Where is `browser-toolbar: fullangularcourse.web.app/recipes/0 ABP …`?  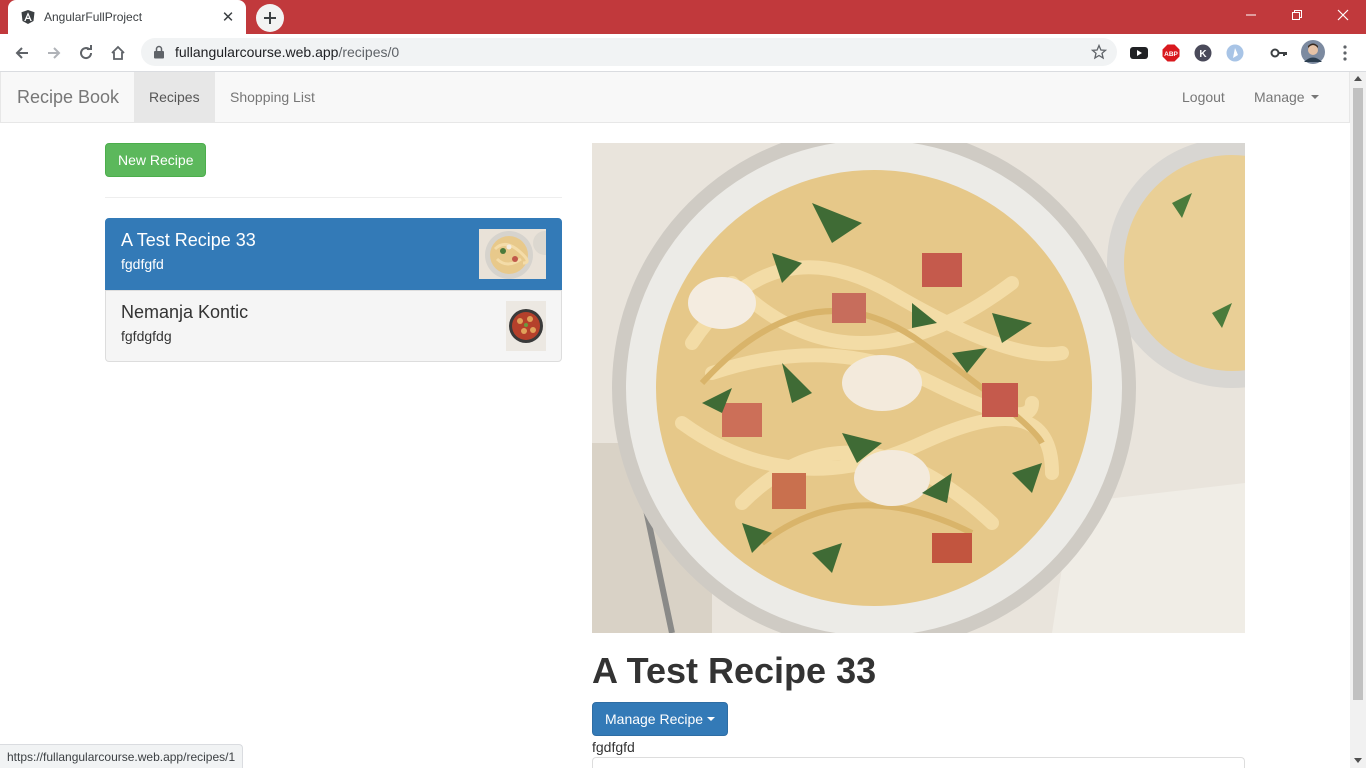
browser-toolbar: fullangularcourse.web.app/recipes/0 ABP … is located at coordinates (683, 53).